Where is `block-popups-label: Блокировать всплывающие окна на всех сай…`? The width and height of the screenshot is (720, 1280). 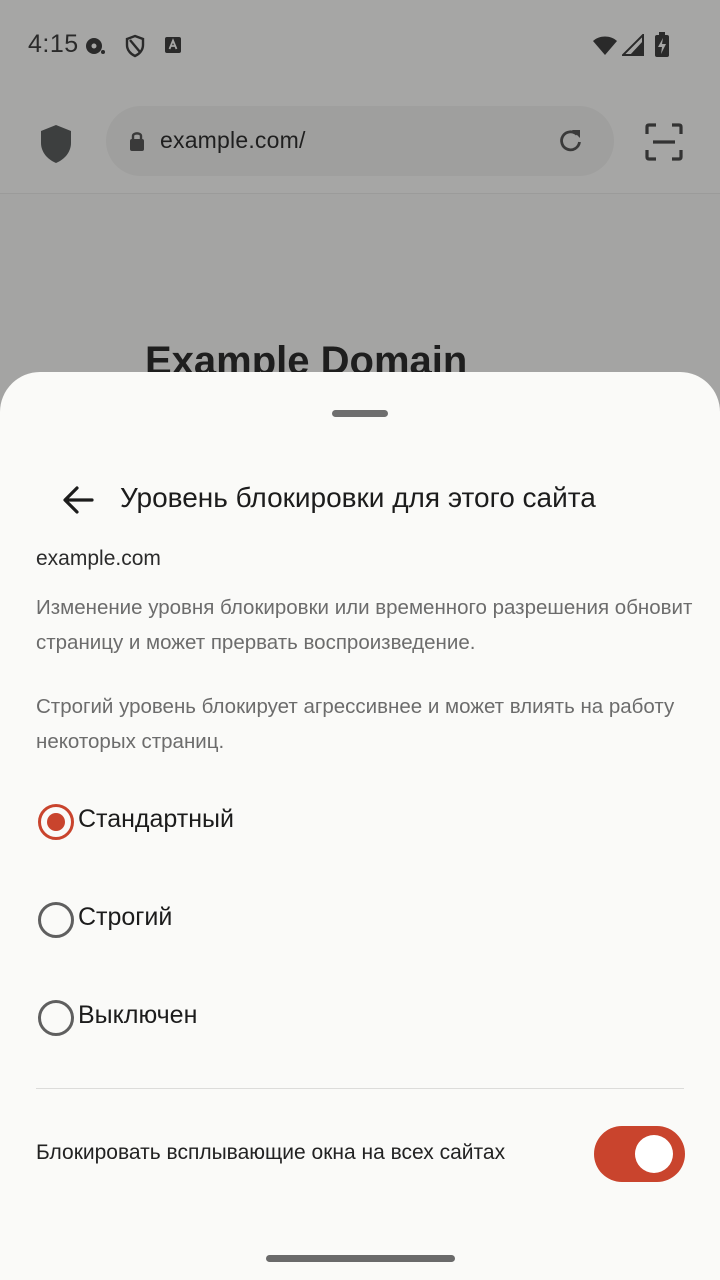 block-popups-label: Блокировать всплывающие окна на всех сай… is located at coordinates (271, 1152).